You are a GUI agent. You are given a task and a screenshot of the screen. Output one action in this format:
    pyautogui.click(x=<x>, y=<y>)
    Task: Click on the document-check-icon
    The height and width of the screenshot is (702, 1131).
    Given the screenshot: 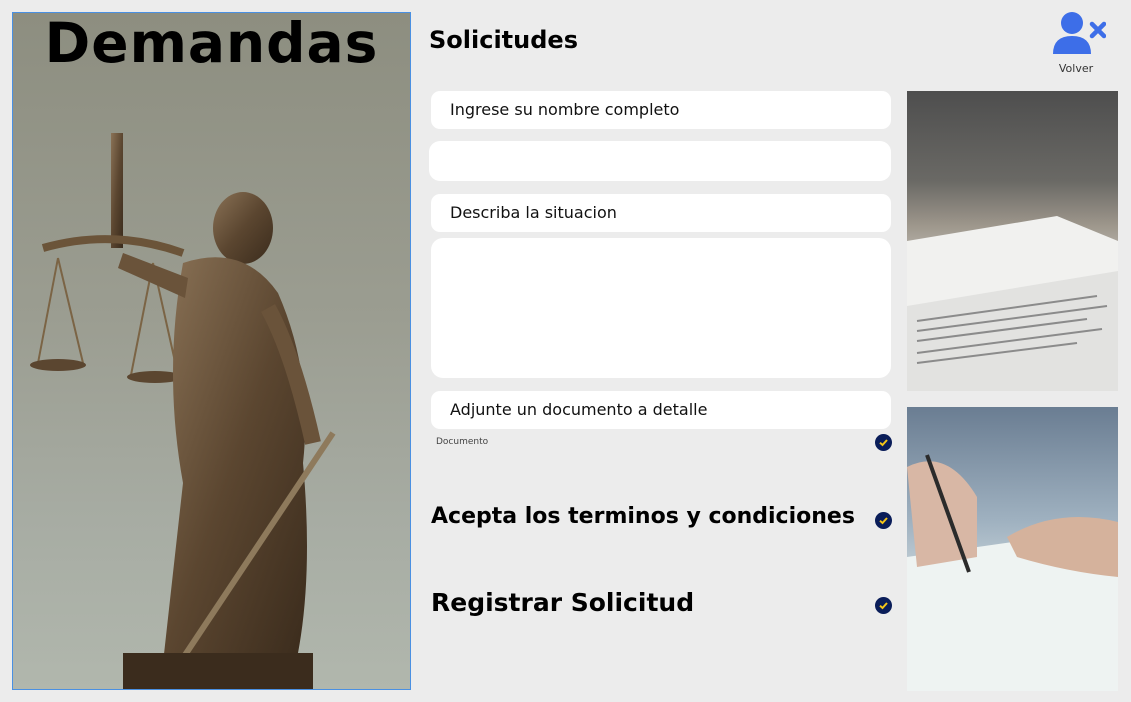 What is the action you would take?
    pyautogui.click(x=883, y=442)
    